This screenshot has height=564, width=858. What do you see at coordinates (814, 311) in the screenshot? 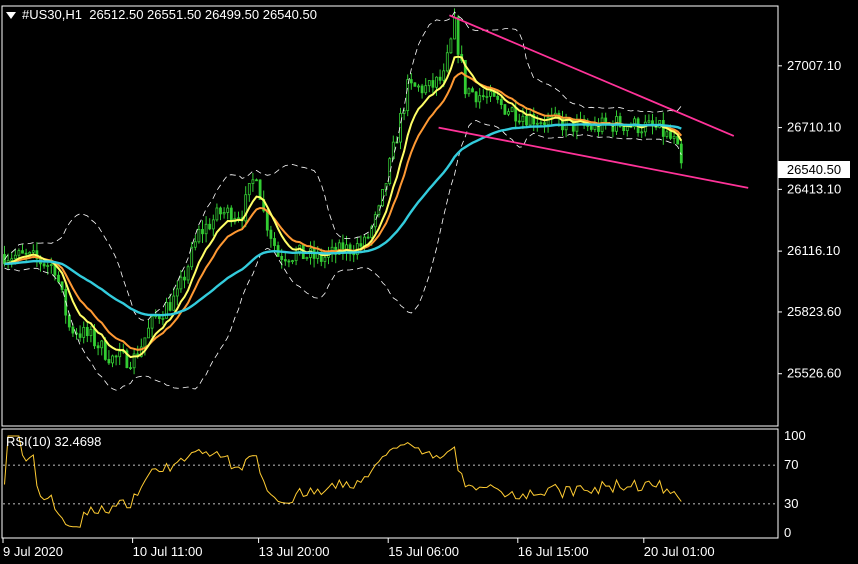
I see `price-tick-label: 25823.60` at bounding box center [814, 311].